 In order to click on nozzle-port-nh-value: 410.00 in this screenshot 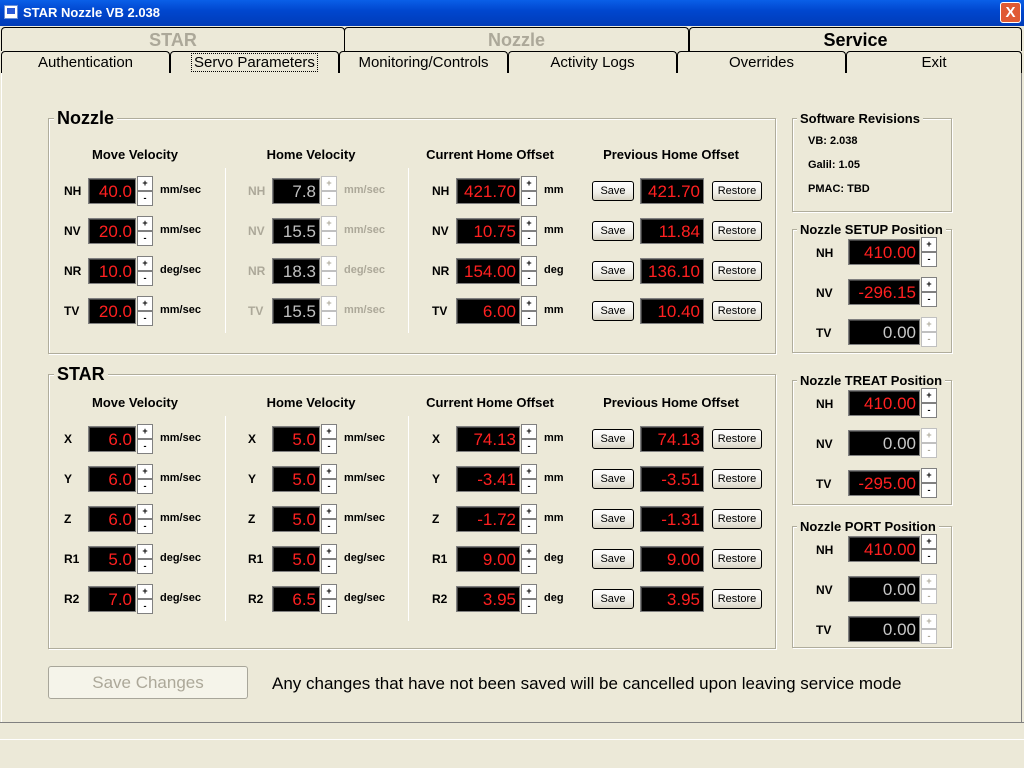, I will do `click(884, 549)`.